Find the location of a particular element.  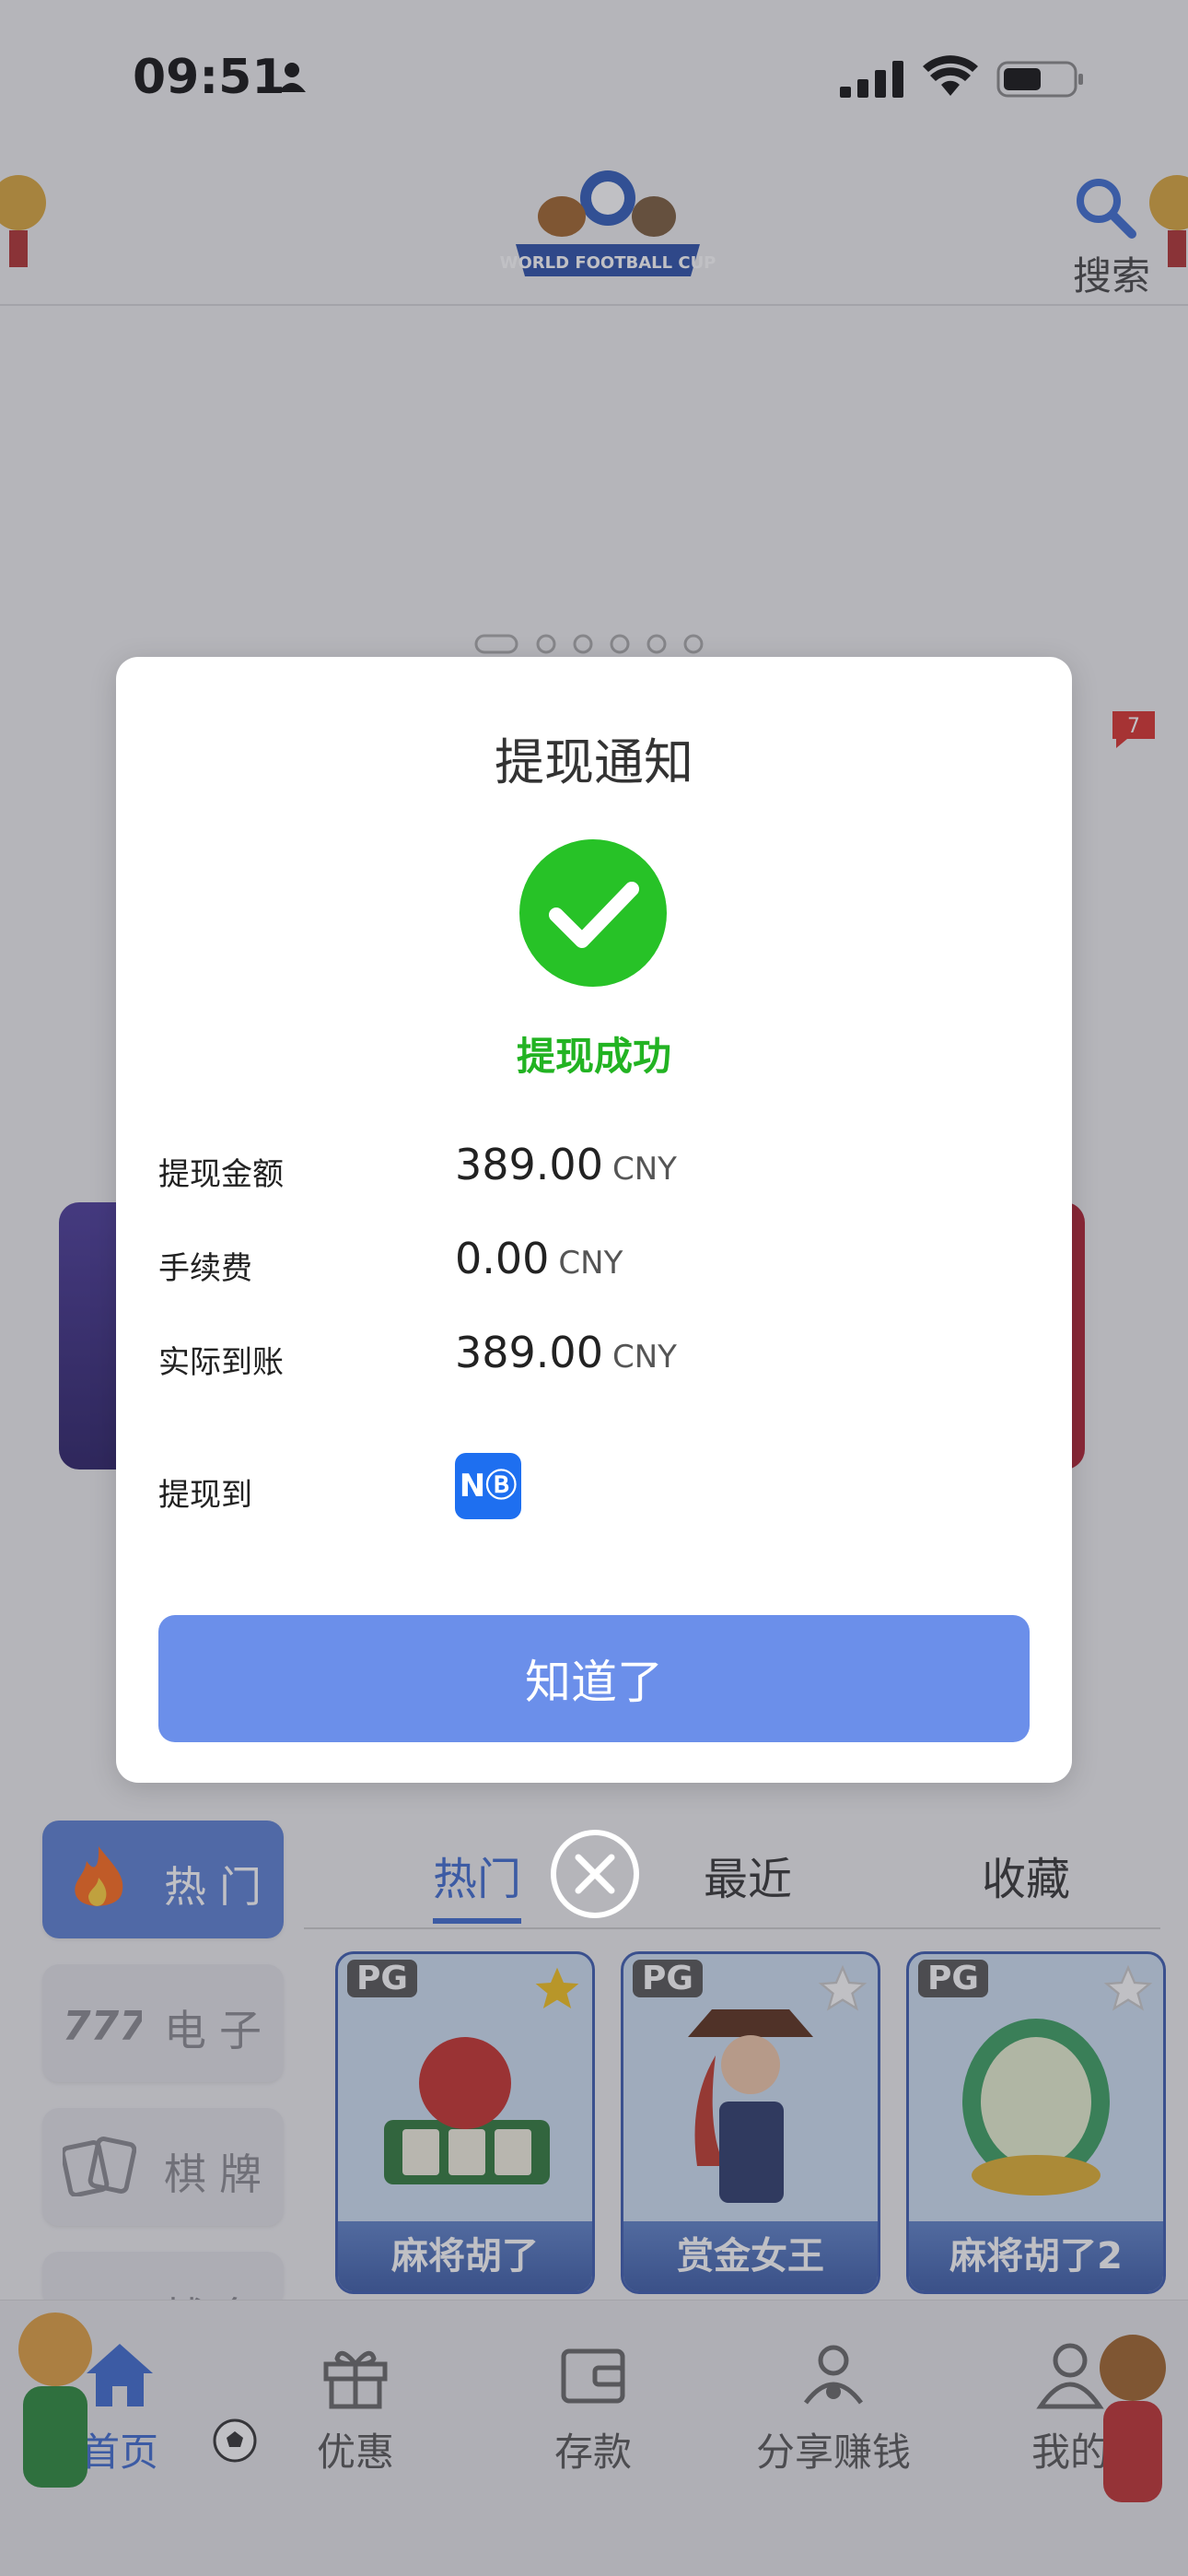

dialog-title: 提现通知 is located at coordinates (594, 762).